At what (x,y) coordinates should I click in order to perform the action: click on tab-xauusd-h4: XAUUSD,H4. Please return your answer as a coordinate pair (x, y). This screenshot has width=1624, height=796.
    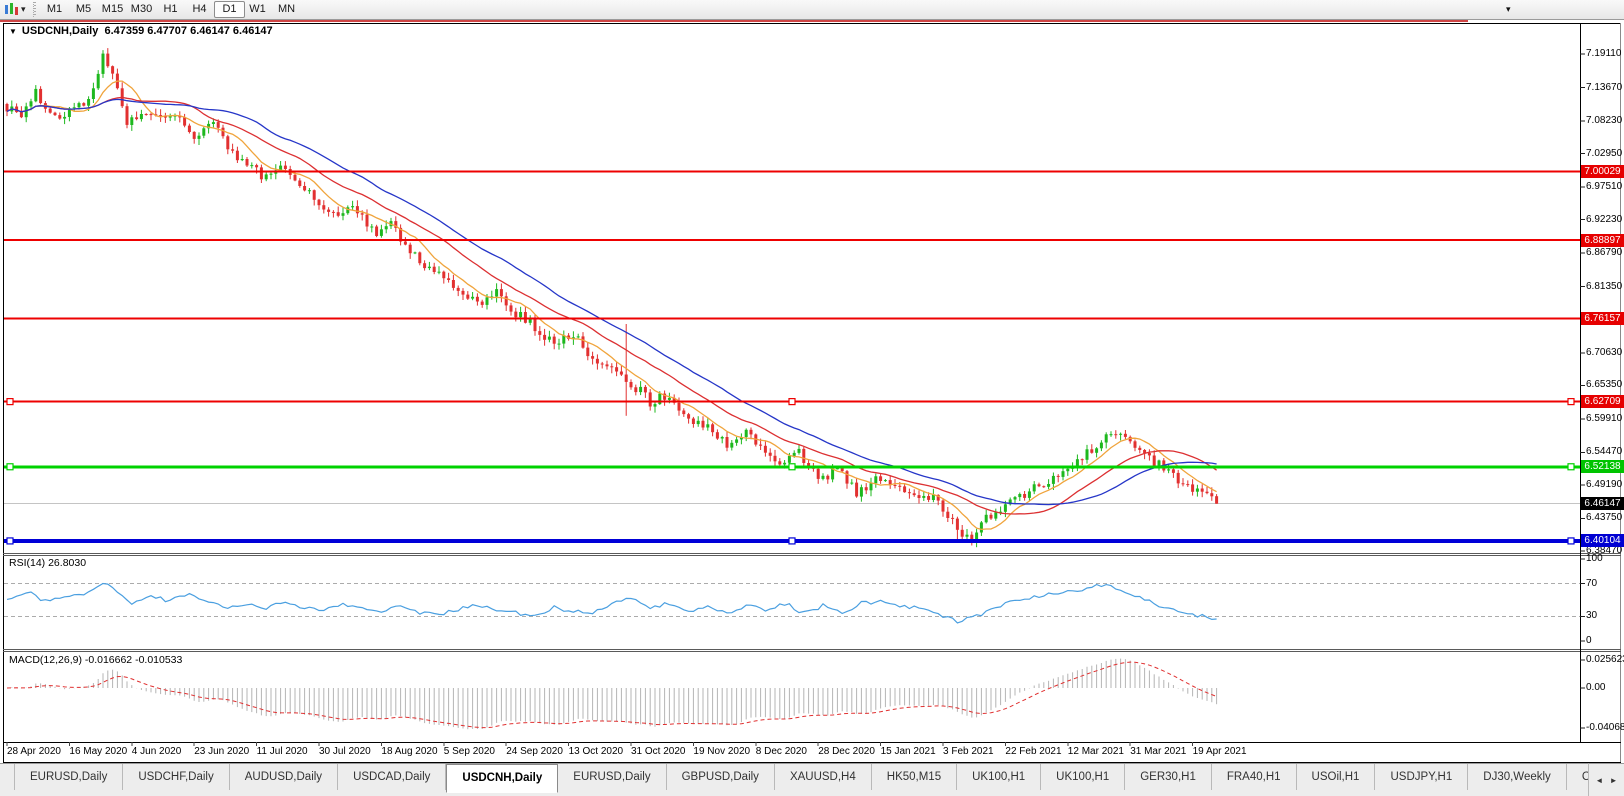
    Looking at the image, I should click on (823, 777).